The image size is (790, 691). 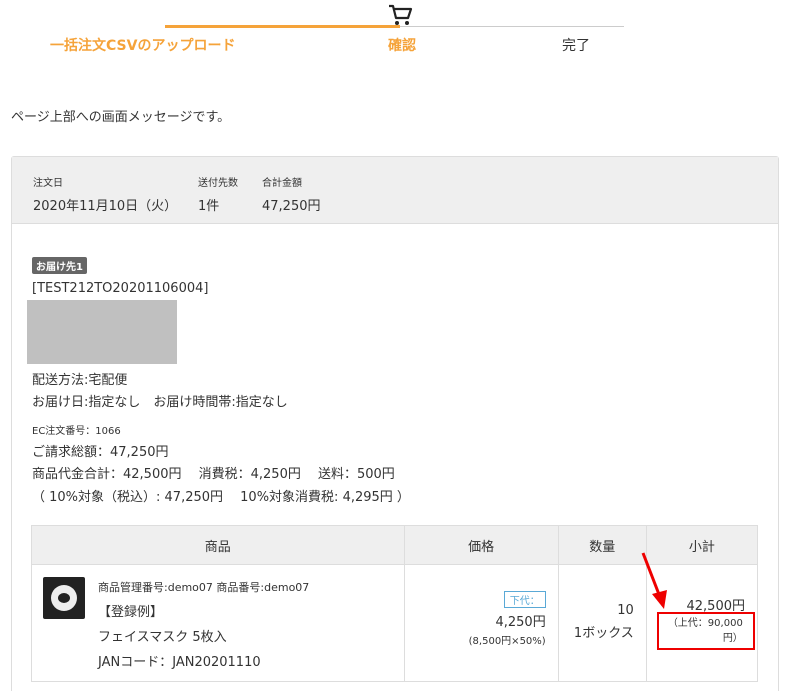 What do you see at coordinates (291, 194) in the screenshot?
I see `total-amount: 合計金額 47,250円` at bounding box center [291, 194].